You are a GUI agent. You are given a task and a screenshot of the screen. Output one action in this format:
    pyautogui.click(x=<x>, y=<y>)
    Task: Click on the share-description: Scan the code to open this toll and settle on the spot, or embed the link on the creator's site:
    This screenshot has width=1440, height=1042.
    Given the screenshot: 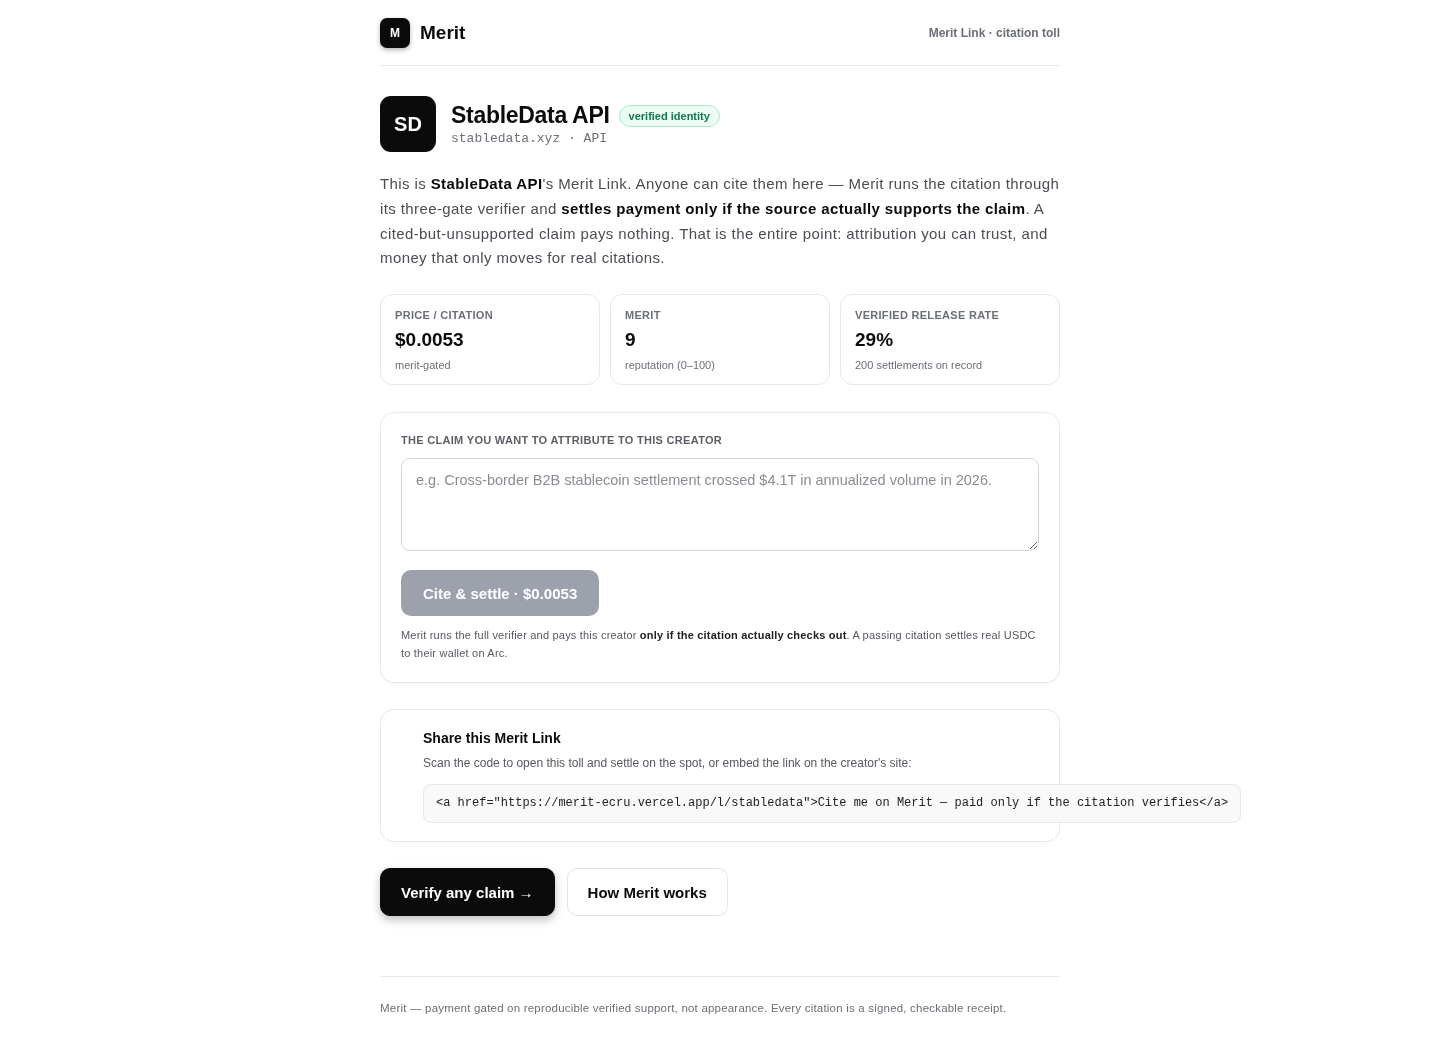 What is the action you would take?
    pyautogui.click(x=667, y=764)
    